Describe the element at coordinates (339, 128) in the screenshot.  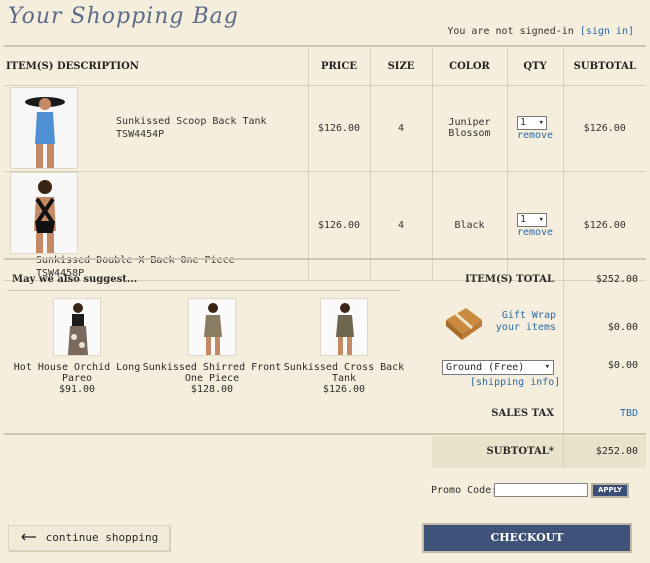
I see `item-price: $126.00` at that location.